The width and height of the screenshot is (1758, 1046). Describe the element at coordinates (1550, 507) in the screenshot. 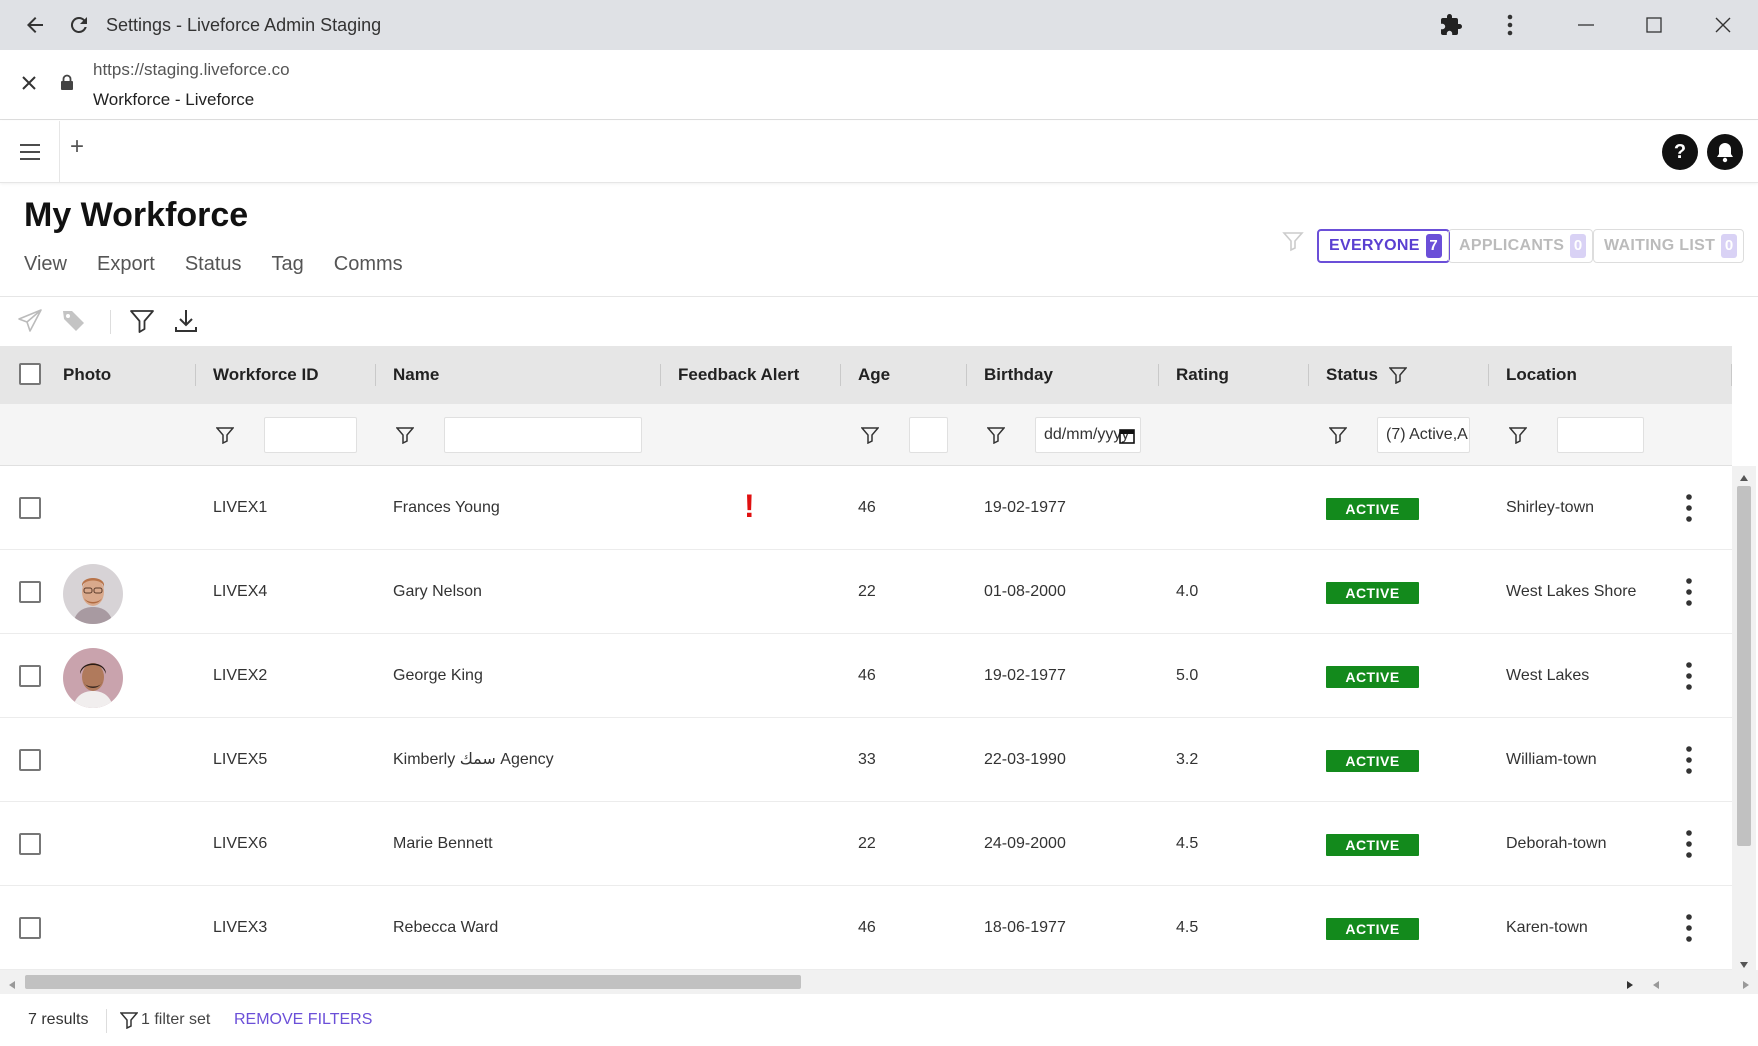

I see `cell-location: Shirley-town` at that location.